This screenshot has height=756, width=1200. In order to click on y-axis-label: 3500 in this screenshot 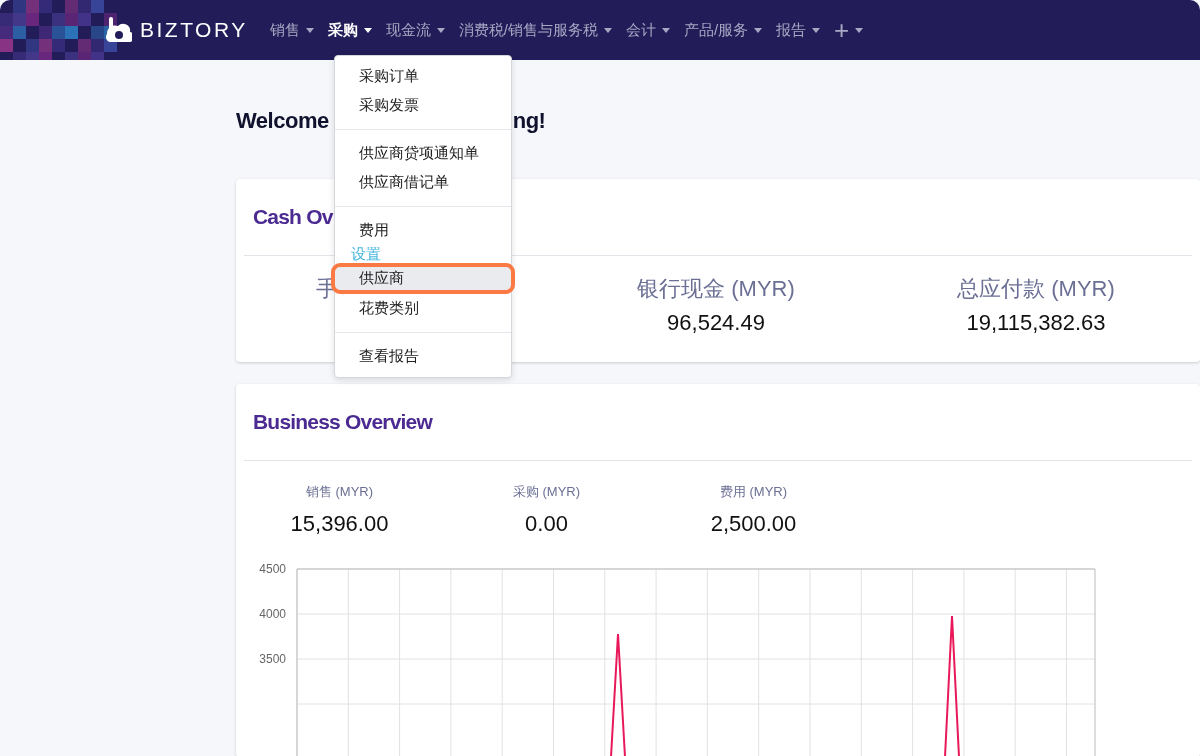, I will do `click(272, 659)`.